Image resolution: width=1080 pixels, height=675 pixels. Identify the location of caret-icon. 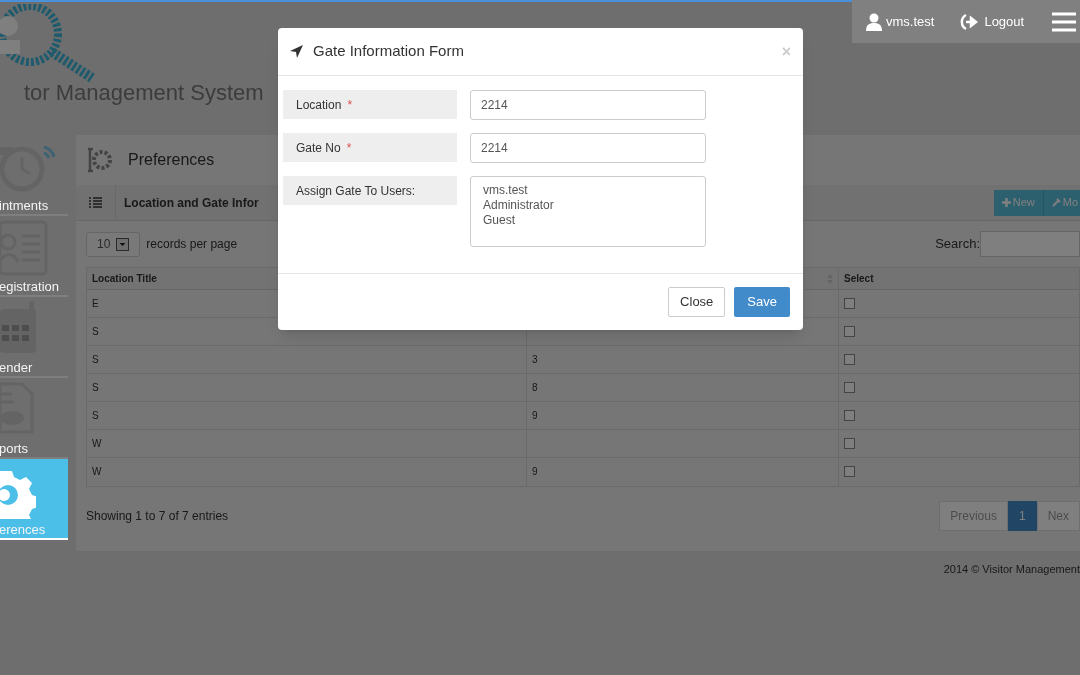
(123, 244).